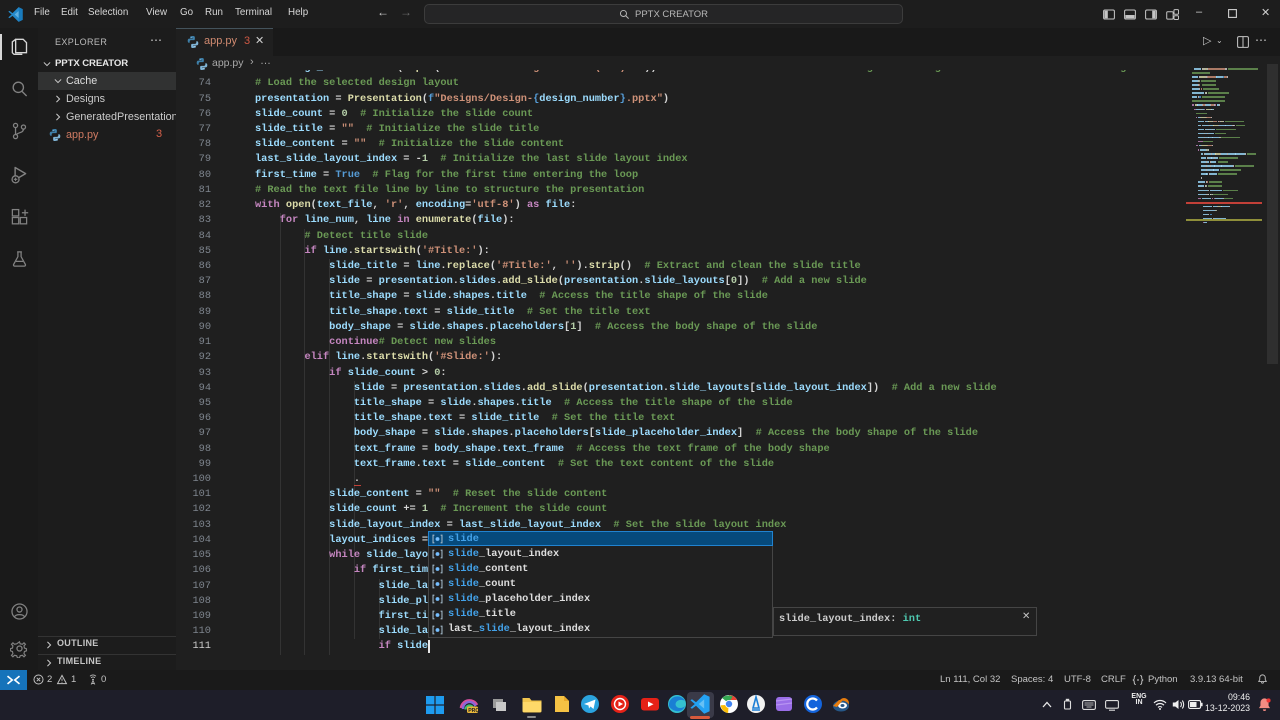 The width and height of the screenshot is (1280, 720). Describe the element at coordinates (473, 711) in the screenshot. I see `svg-text: PRO` at that location.